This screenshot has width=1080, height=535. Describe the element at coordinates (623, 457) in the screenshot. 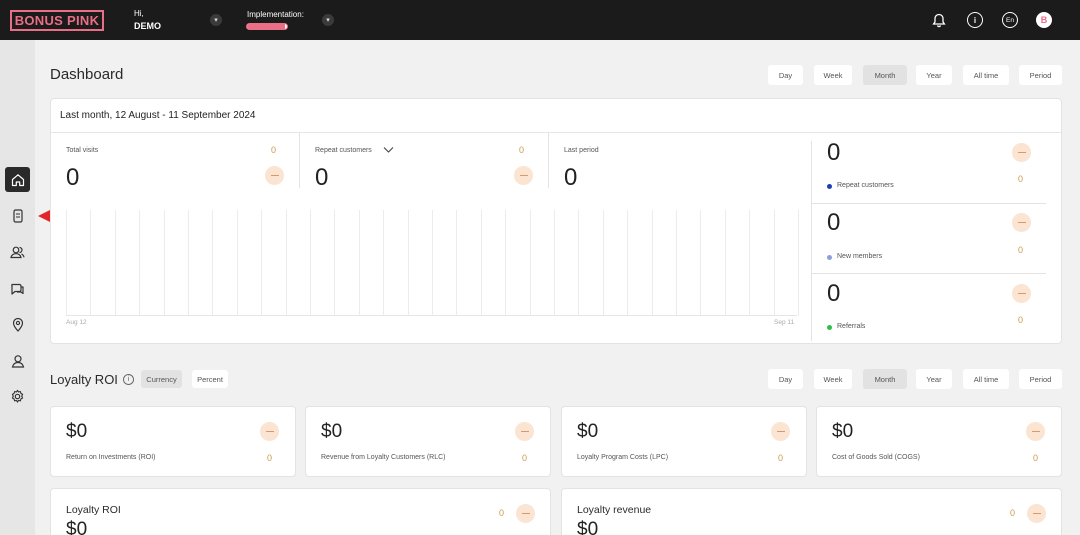

I see `roi-metric-label: Loyalty Program Costs (LPC)` at that location.